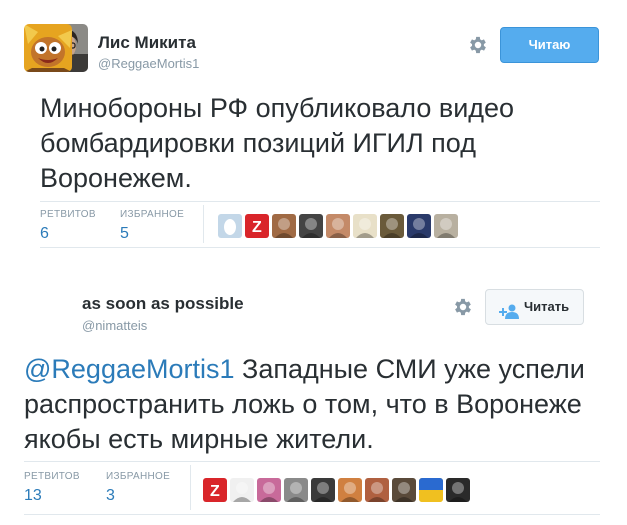 This screenshot has height=525, width=627. Describe the element at coordinates (147, 43) in the screenshot. I see `author-name: Лис Микита` at that location.